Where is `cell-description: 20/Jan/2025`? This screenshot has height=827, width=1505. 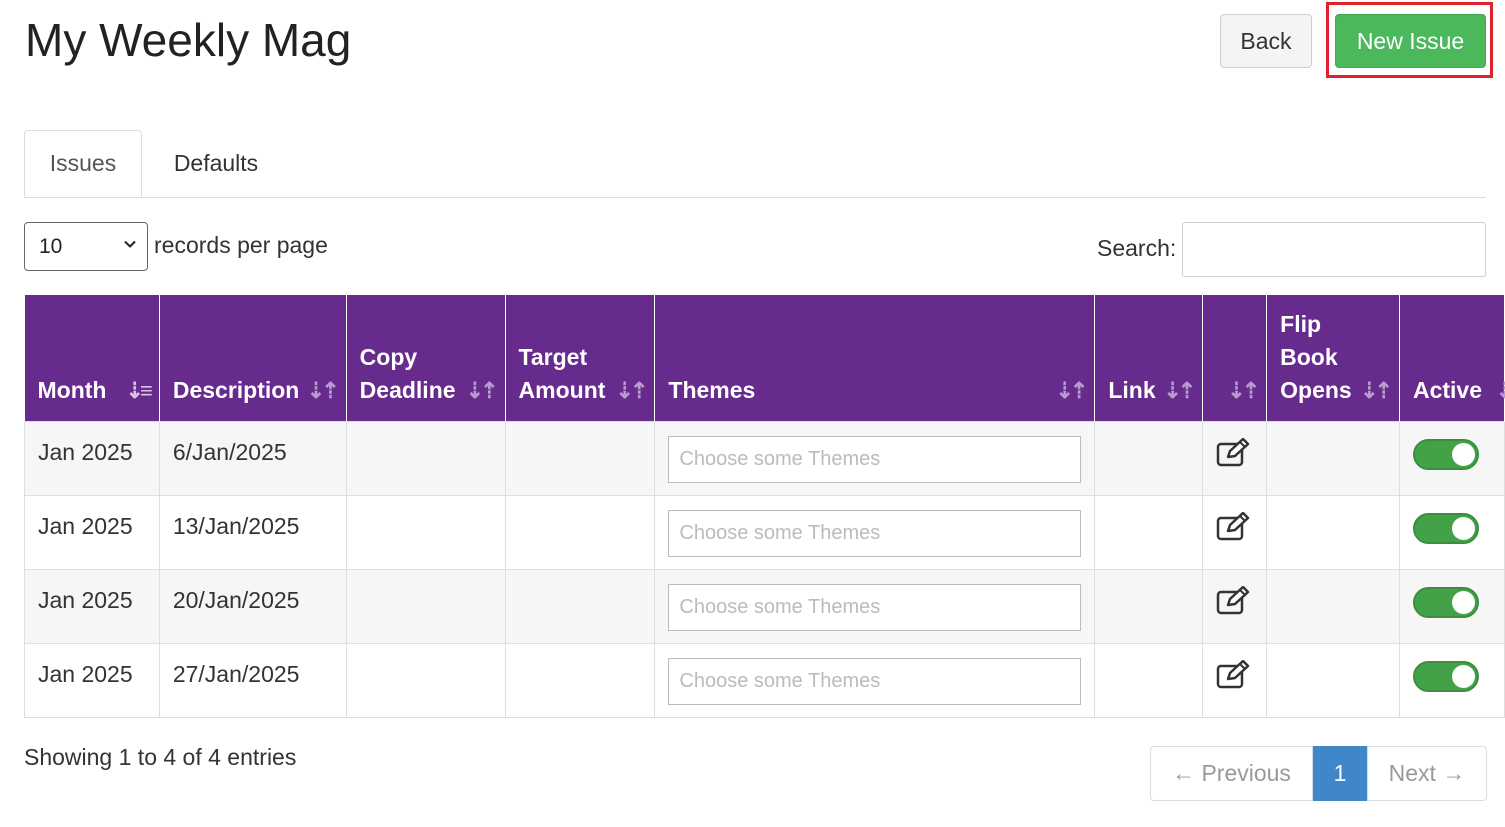
cell-description: 20/Jan/2025 is located at coordinates (252, 606).